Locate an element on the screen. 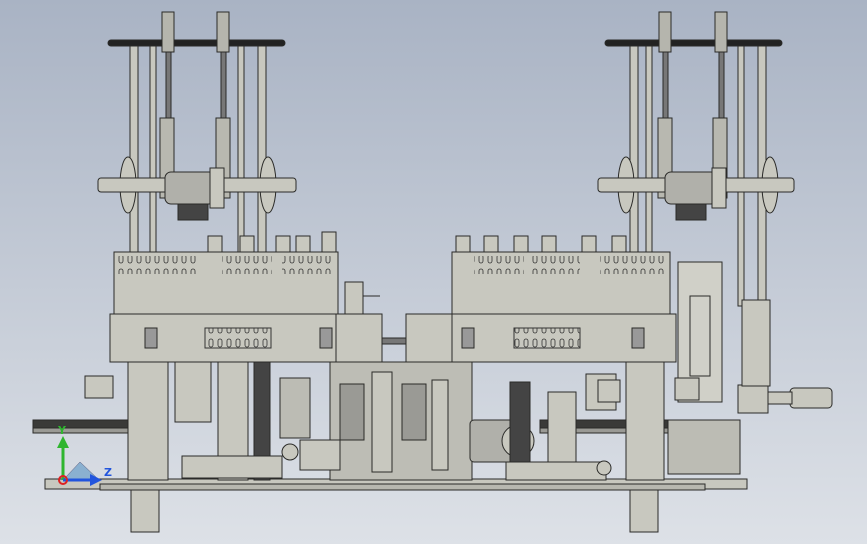 The image size is (867, 544). motor-left is located at coordinates (190, 188).